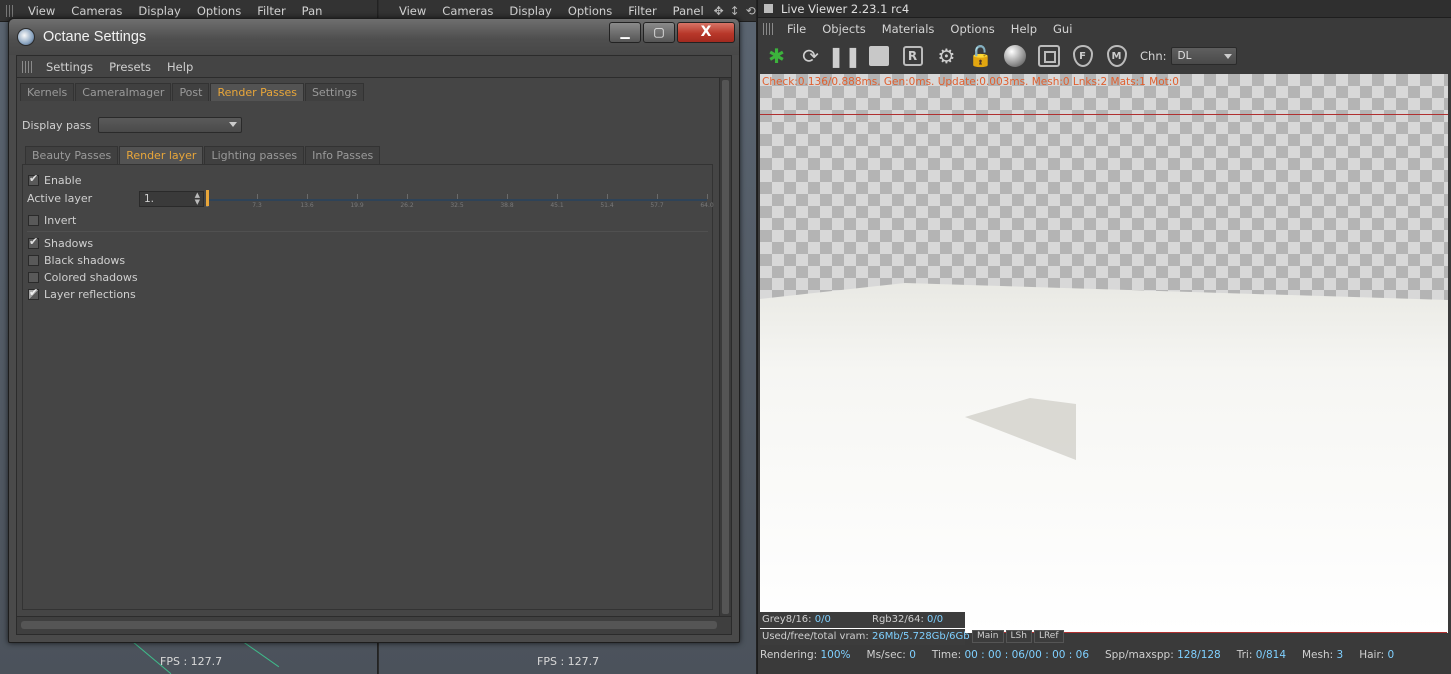 Image resolution: width=1451 pixels, height=674 pixels. I want to click on slider-handle, so click(207, 198).